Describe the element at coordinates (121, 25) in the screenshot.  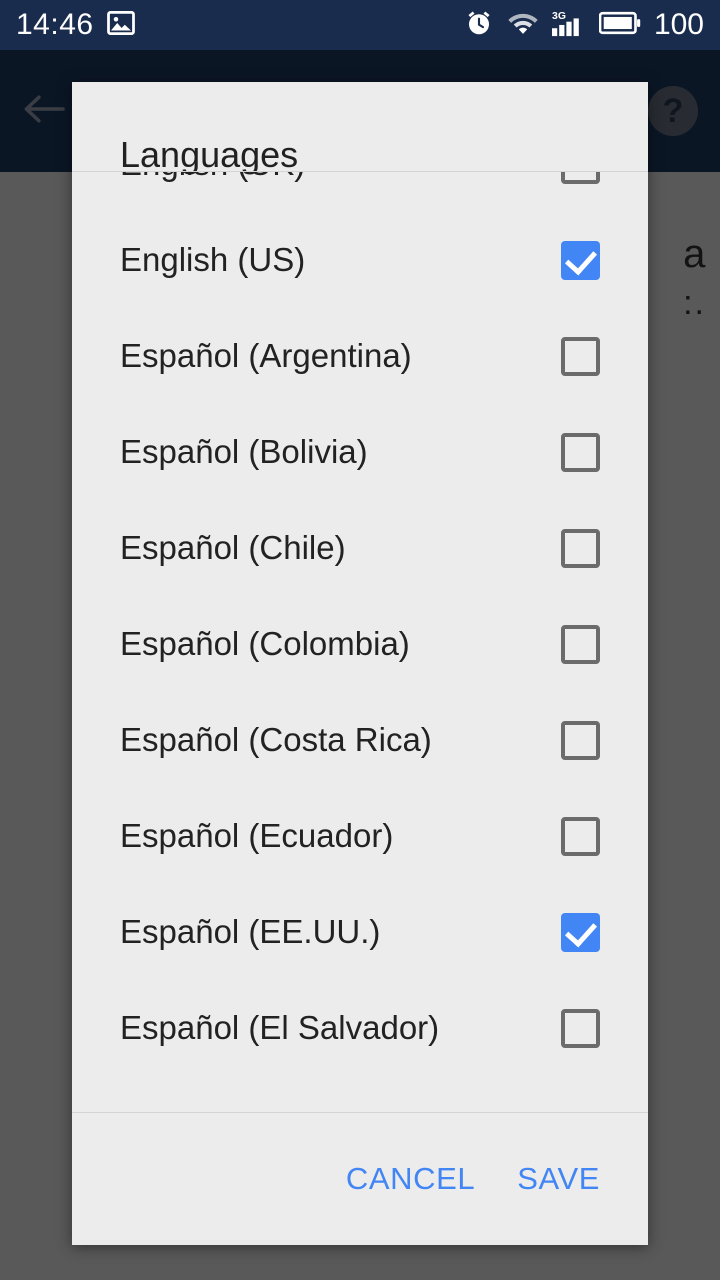
I see `image-icon` at that location.